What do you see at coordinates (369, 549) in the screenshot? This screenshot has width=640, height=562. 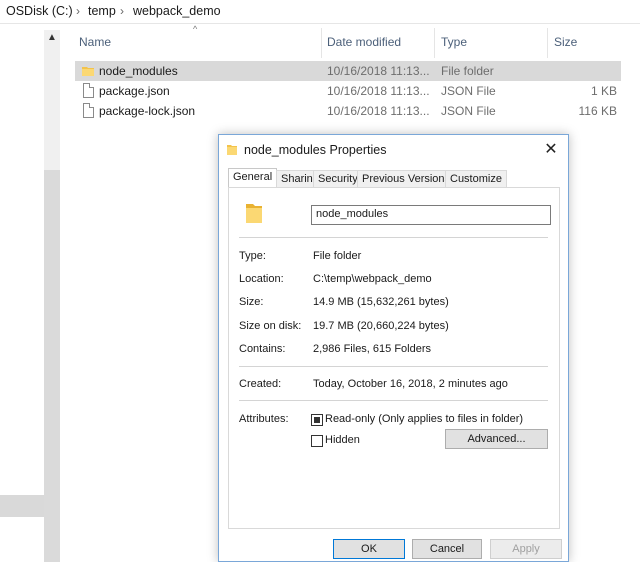 I see `ok-button: OK` at bounding box center [369, 549].